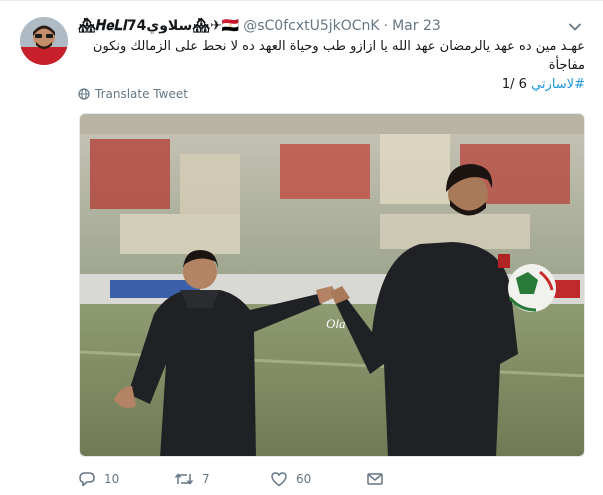 This screenshot has width=603, height=495. What do you see at coordinates (112, 479) in the screenshot?
I see `reply-count: 10` at bounding box center [112, 479].